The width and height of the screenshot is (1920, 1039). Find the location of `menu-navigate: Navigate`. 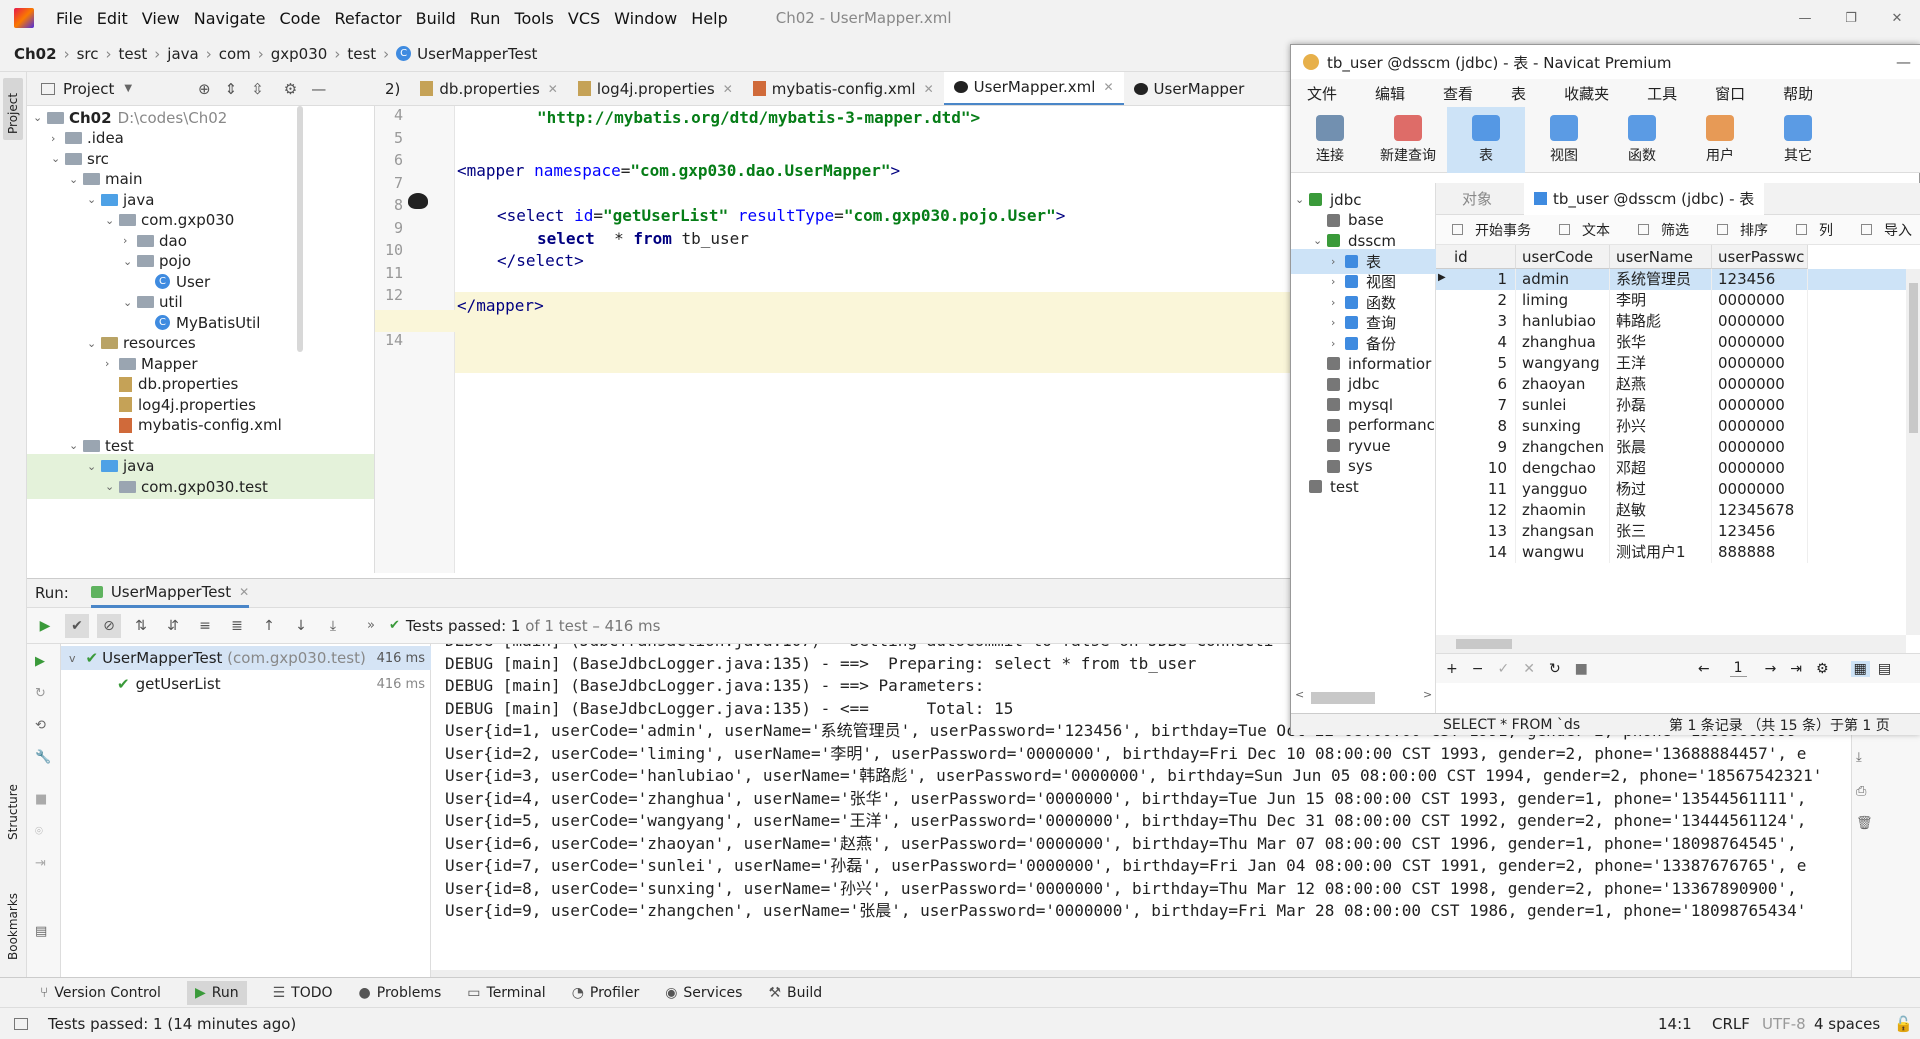

menu-navigate: Navigate is located at coordinates (230, 18).